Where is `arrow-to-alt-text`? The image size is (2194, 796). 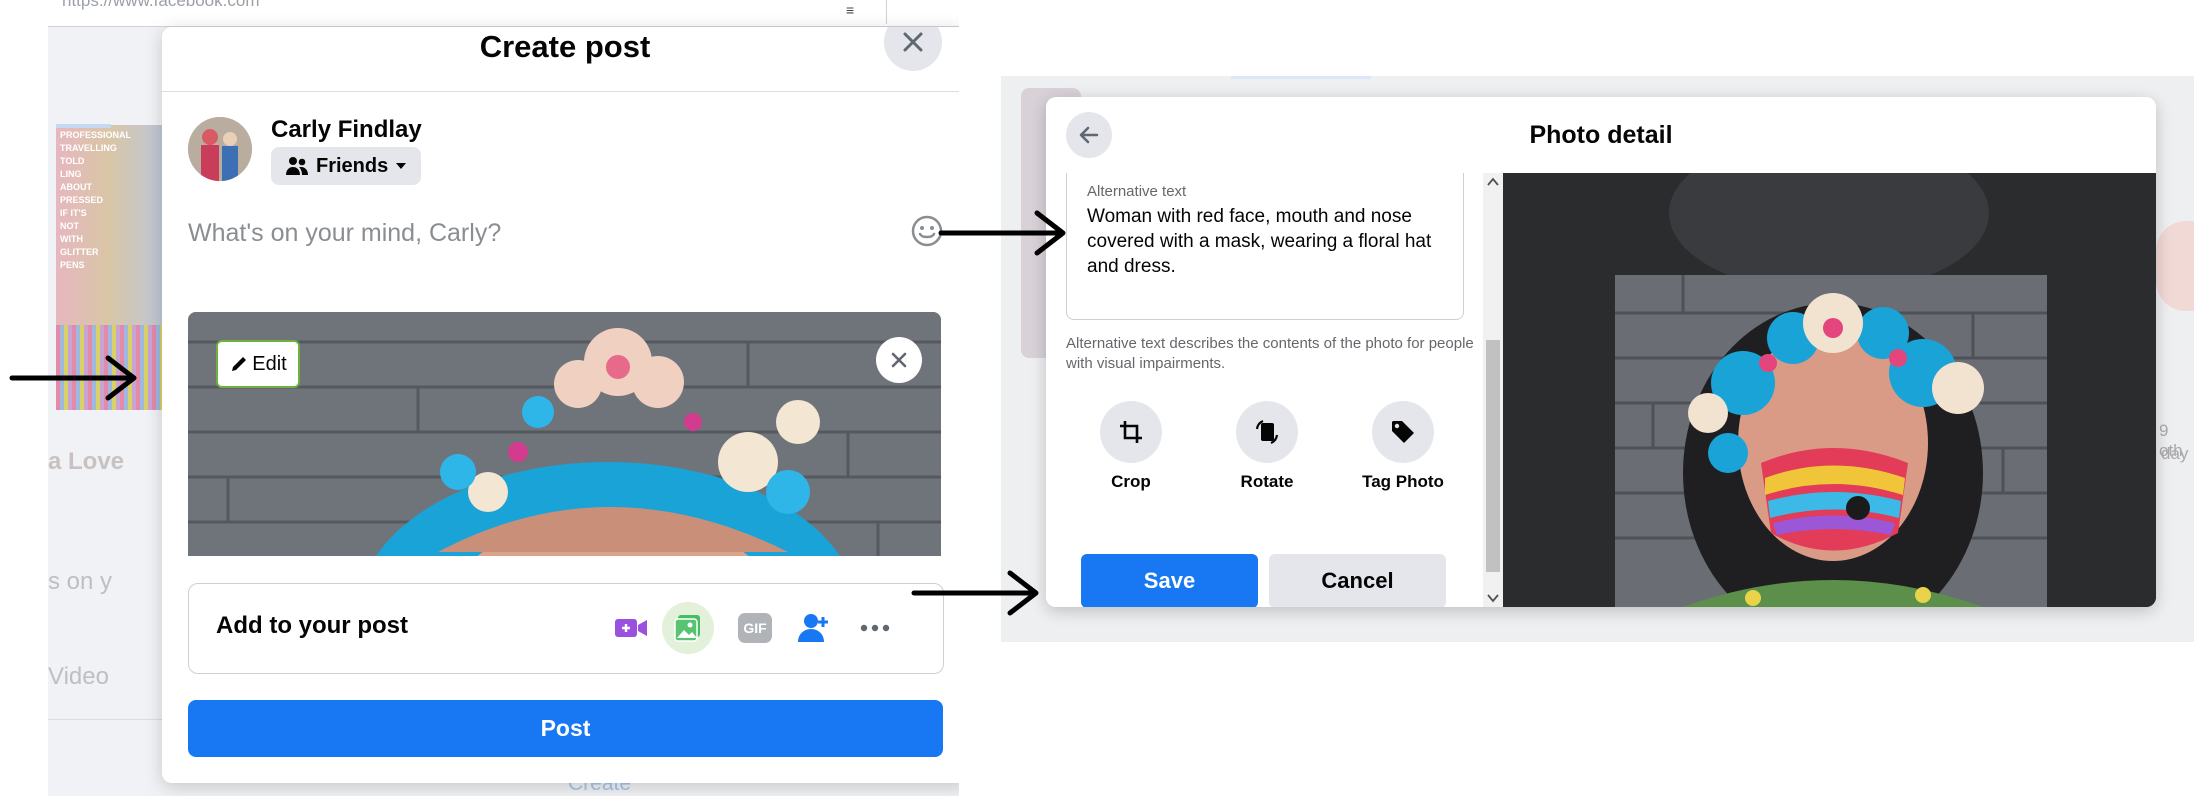
arrow-to-alt-text is located at coordinates (1002, 233).